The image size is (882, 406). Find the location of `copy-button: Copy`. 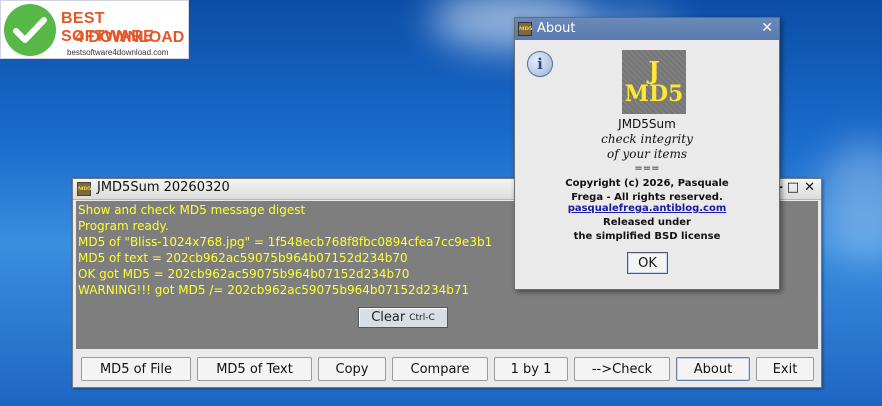

copy-button: Copy is located at coordinates (352, 369).